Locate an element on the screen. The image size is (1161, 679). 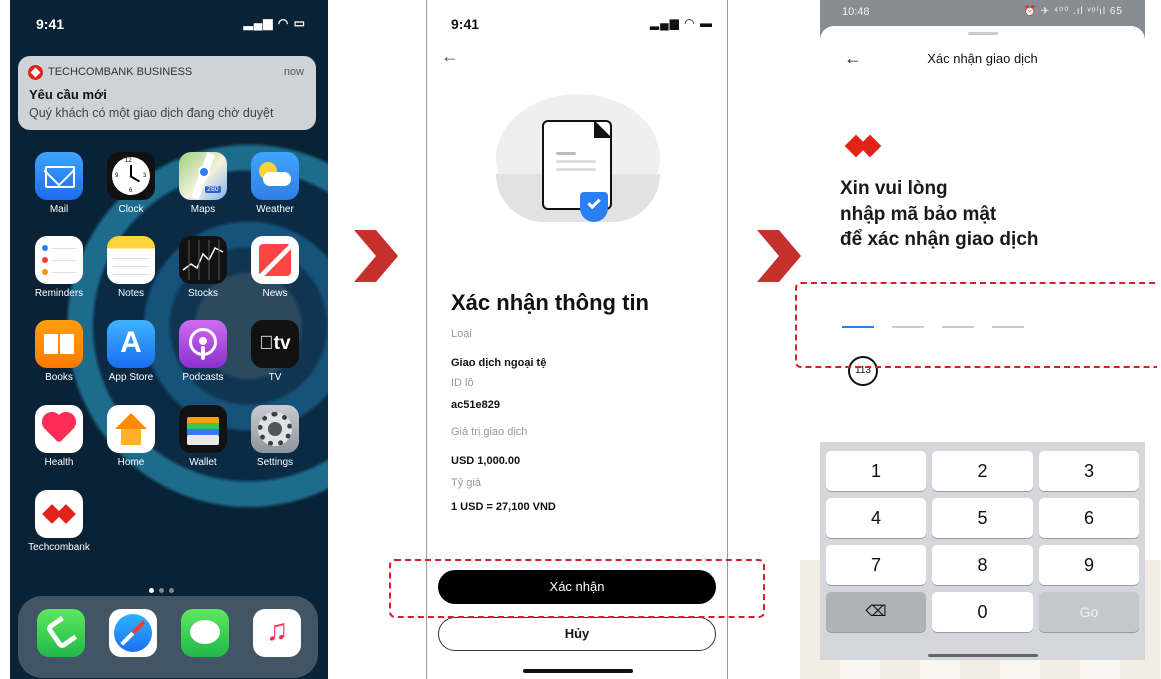
field-value-batch-id: ac51e829 is located at coordinates (475, 405).